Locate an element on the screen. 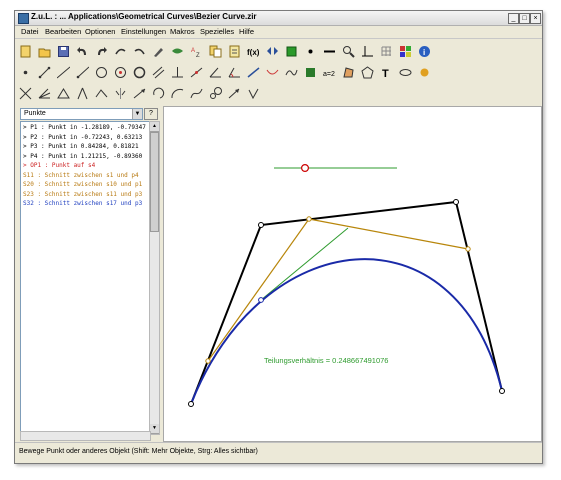 This screenshot has height=480, width=561. new-icon is located at coordinates (25, 51).